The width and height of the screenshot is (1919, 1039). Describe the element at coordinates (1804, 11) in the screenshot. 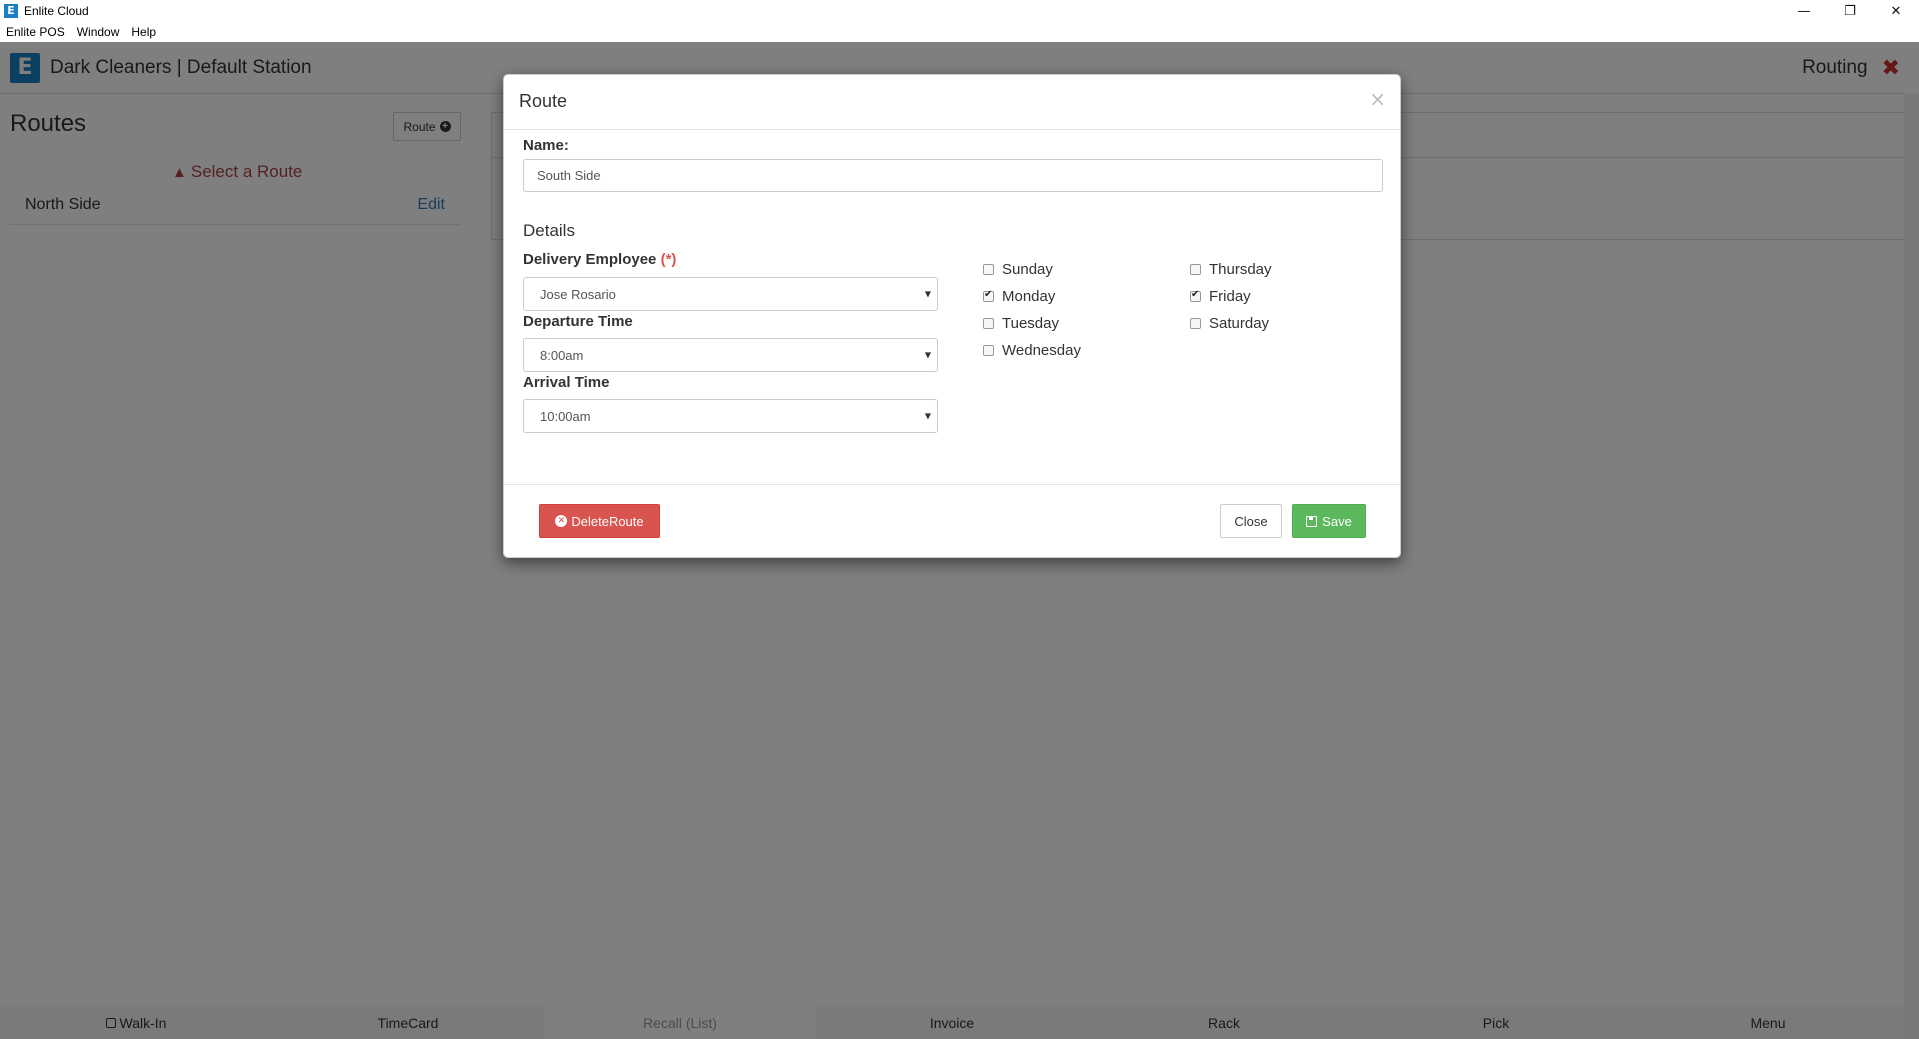

I see `minimize-icon: —` at that location.